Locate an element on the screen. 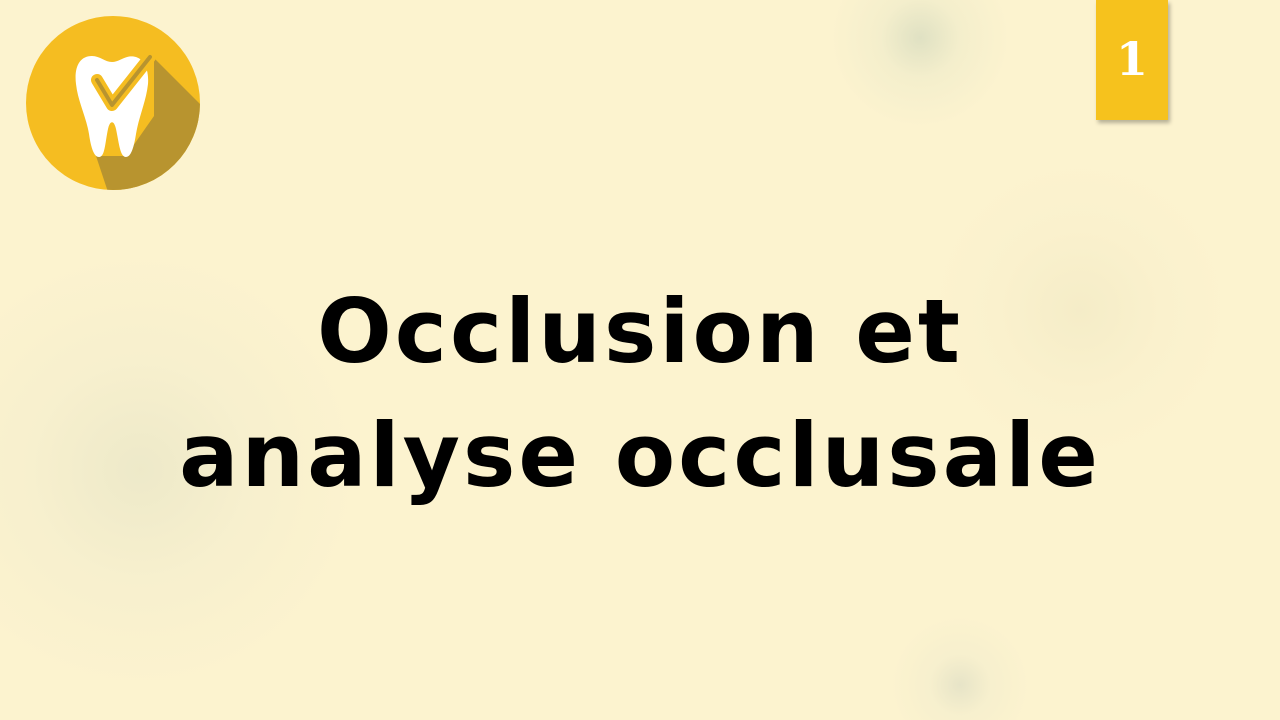 Image resolution: width=1280 pixels, height=720 pixels. page-number-badge: 1 is located at coordinates (1132, 60).